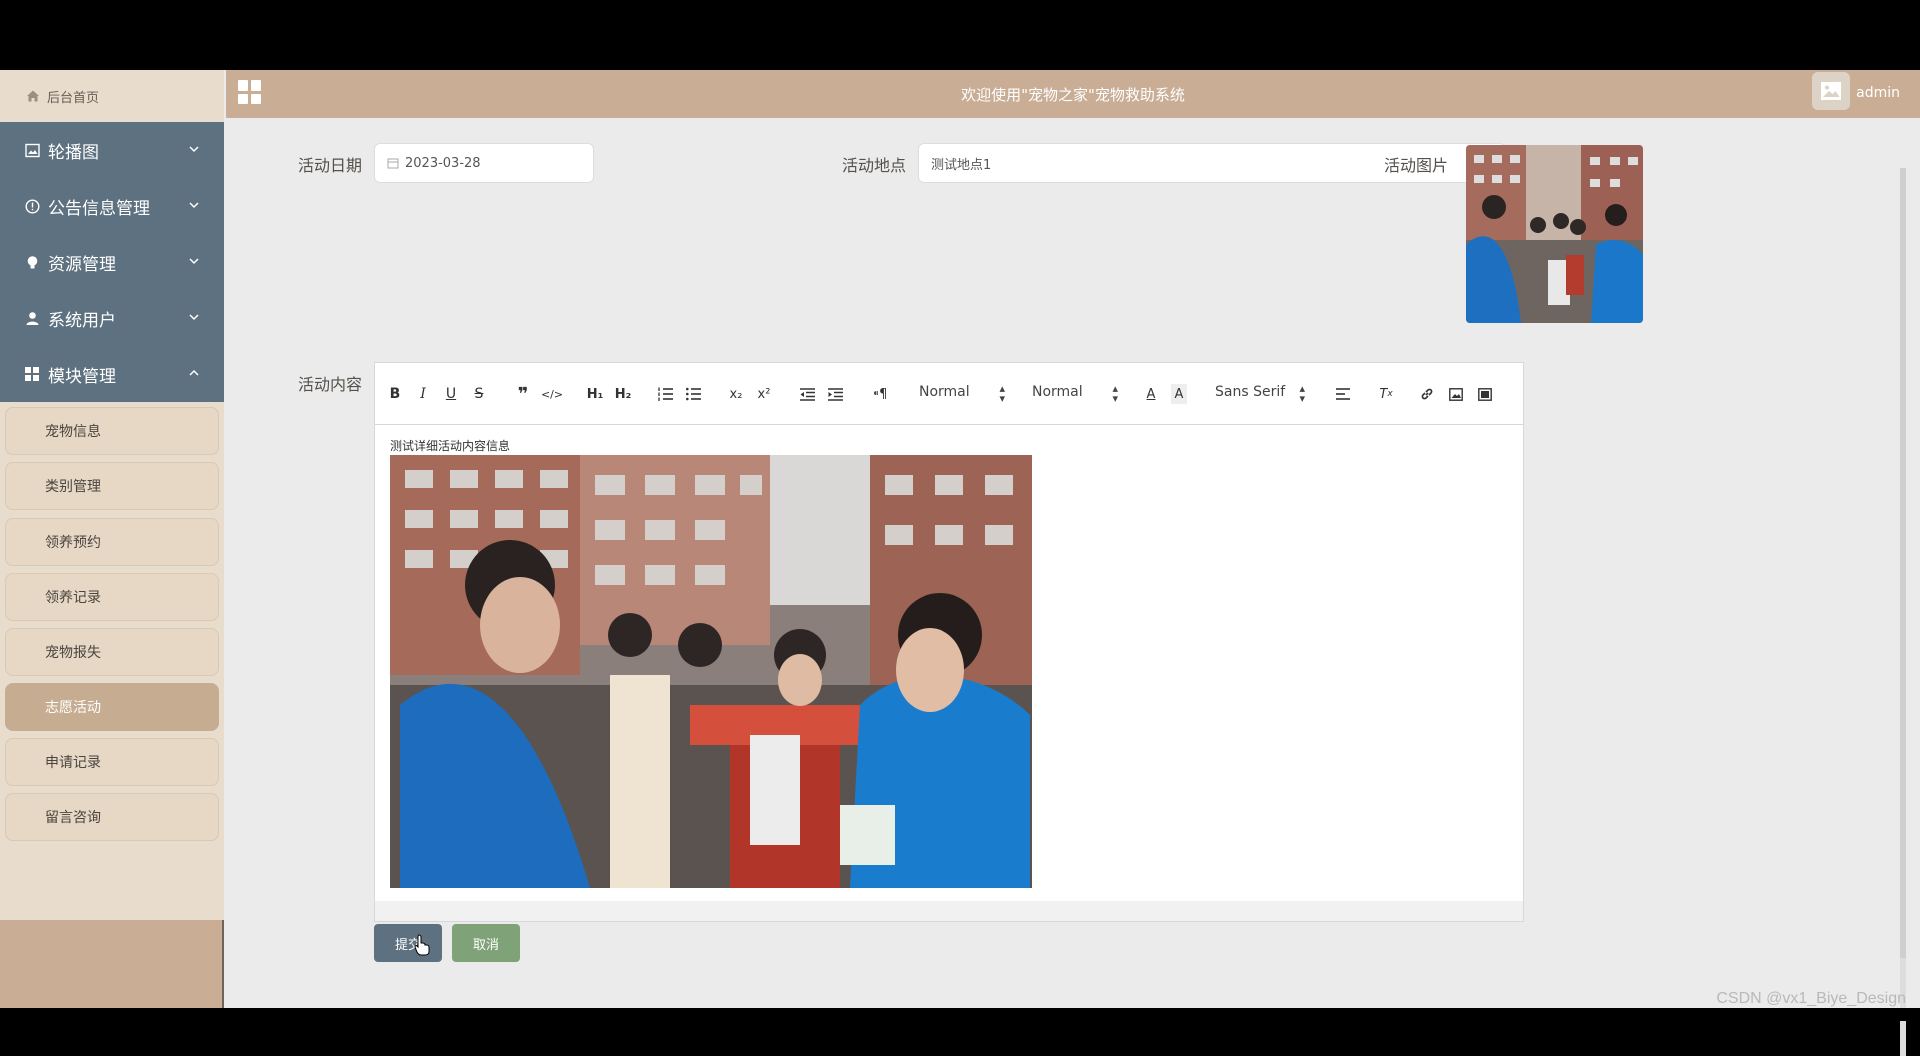  Describe the element at coordinates (194, 372) in the screenshot. I see `chevron-up-icon` at that location.